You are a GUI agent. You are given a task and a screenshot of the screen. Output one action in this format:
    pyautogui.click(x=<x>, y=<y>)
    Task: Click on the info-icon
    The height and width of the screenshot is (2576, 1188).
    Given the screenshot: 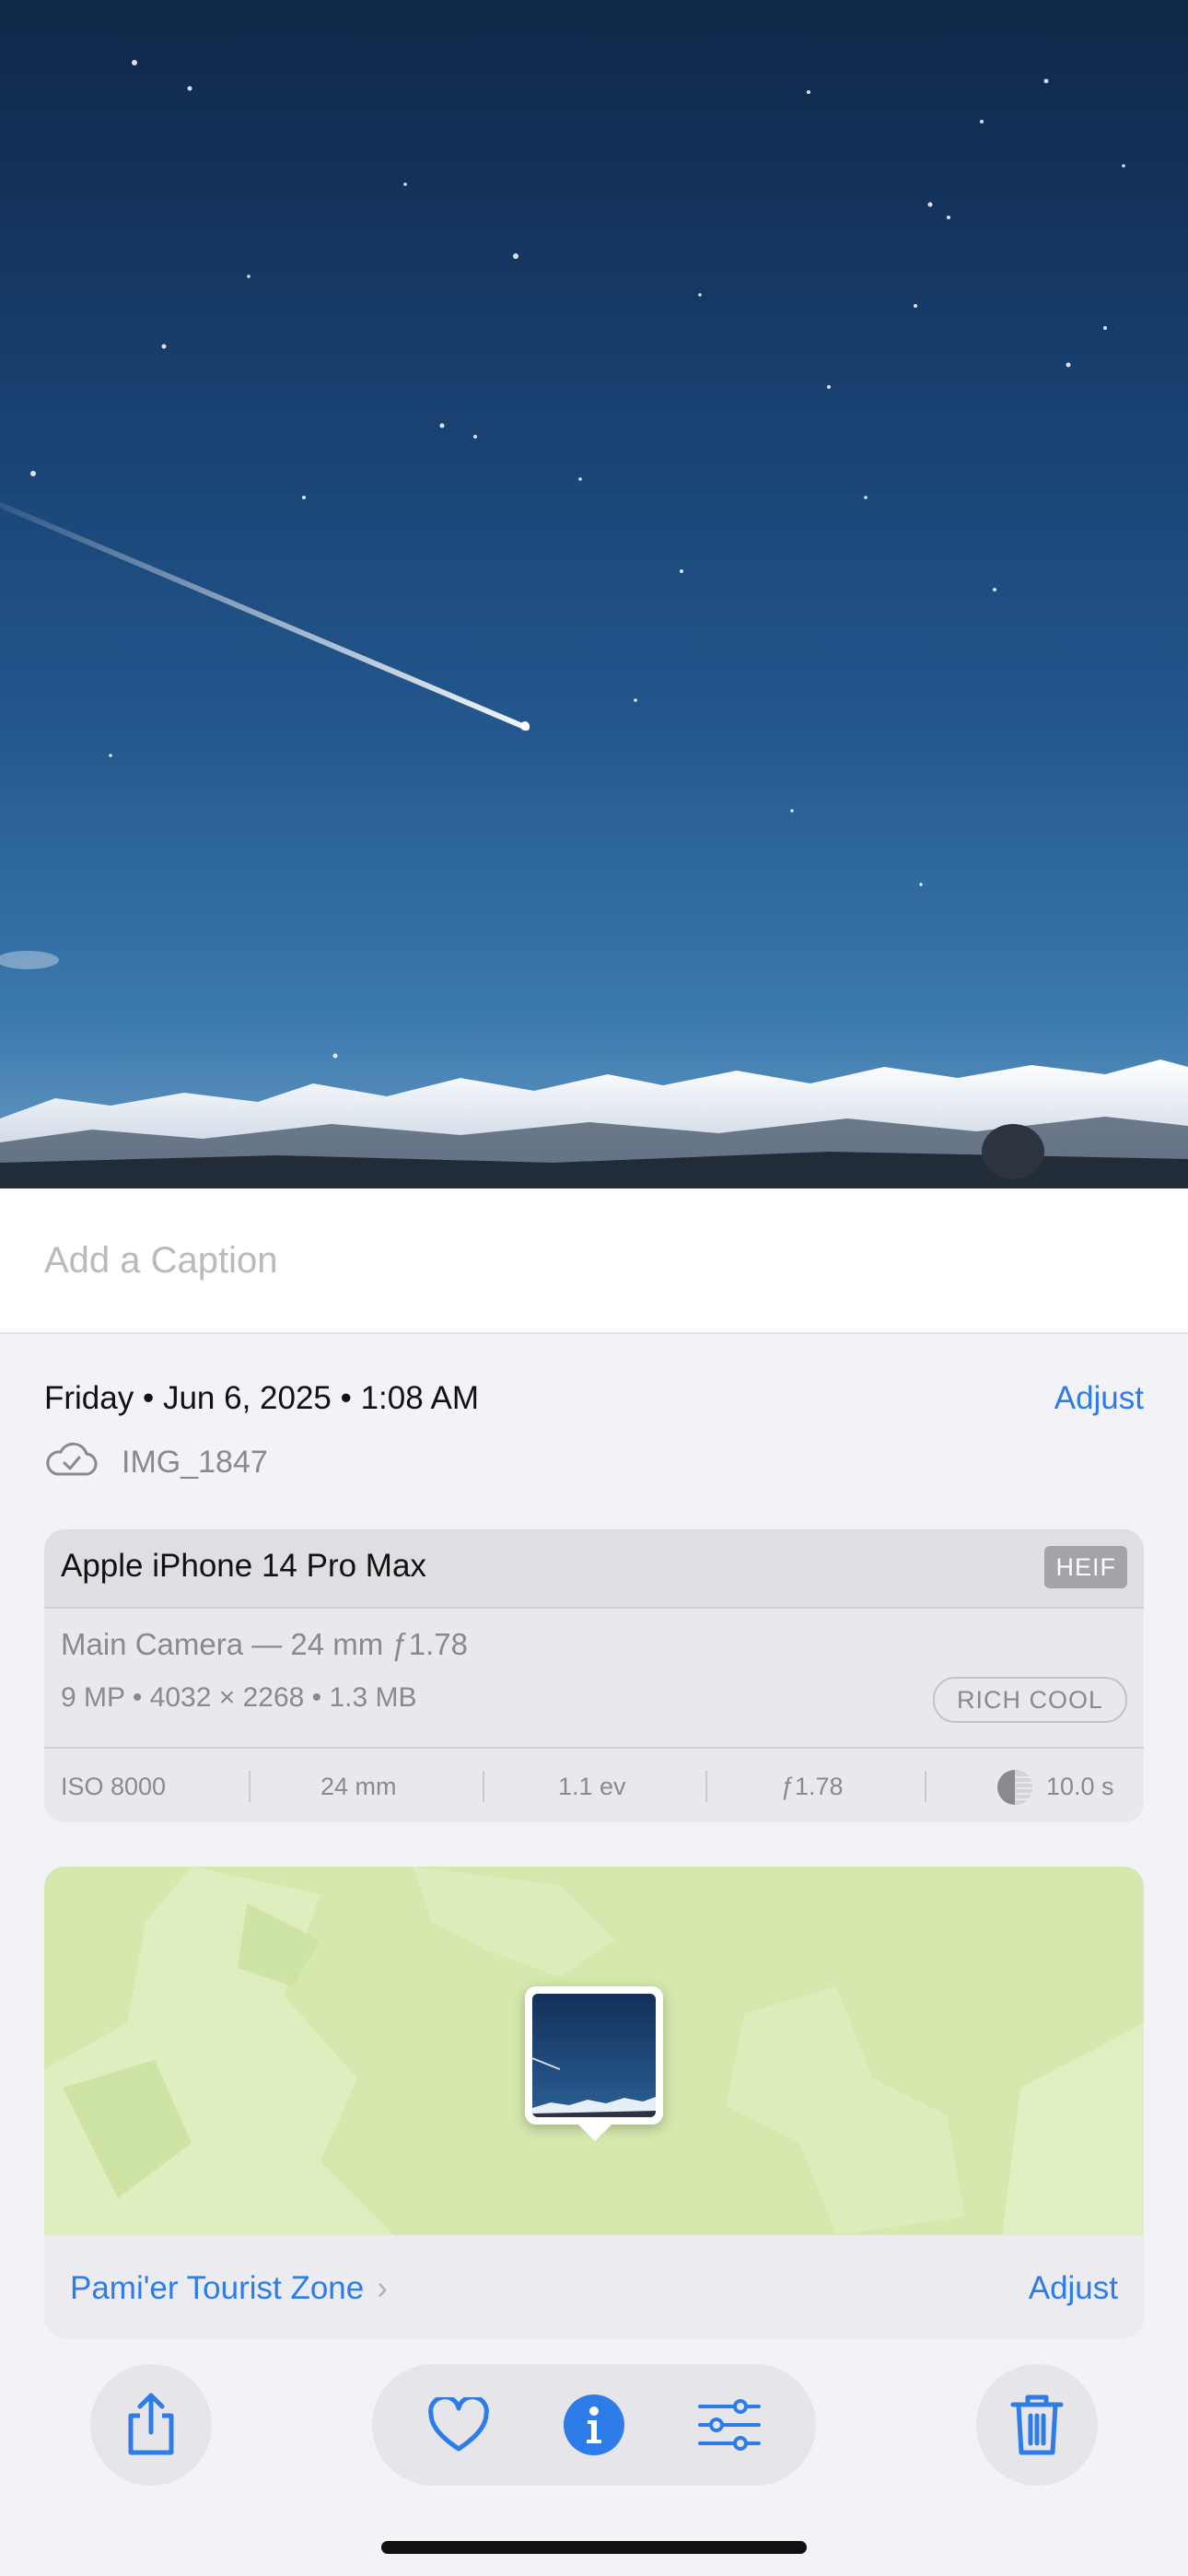 What is the action you would take?
    pyautogui.click(x=594, y=2425)
    